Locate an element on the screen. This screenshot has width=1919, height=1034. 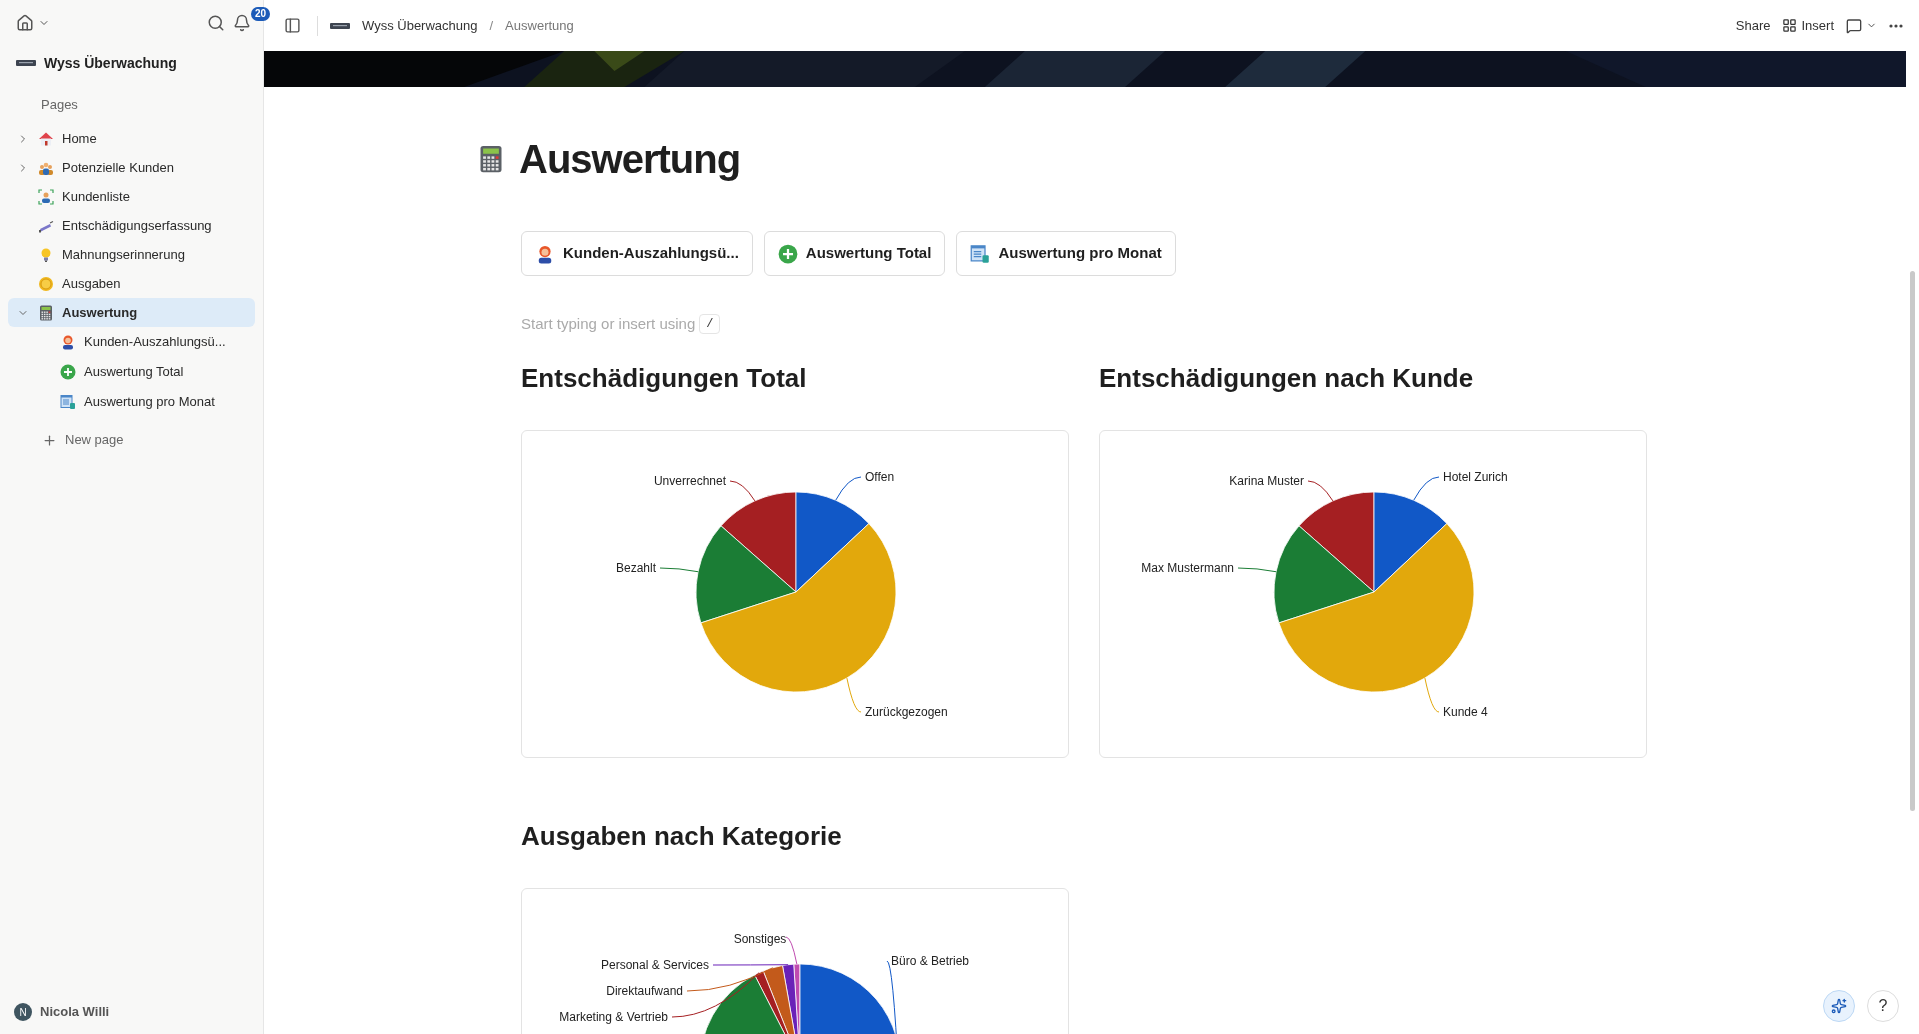
insert-button: Insert is located at coordinates (1808, 25).